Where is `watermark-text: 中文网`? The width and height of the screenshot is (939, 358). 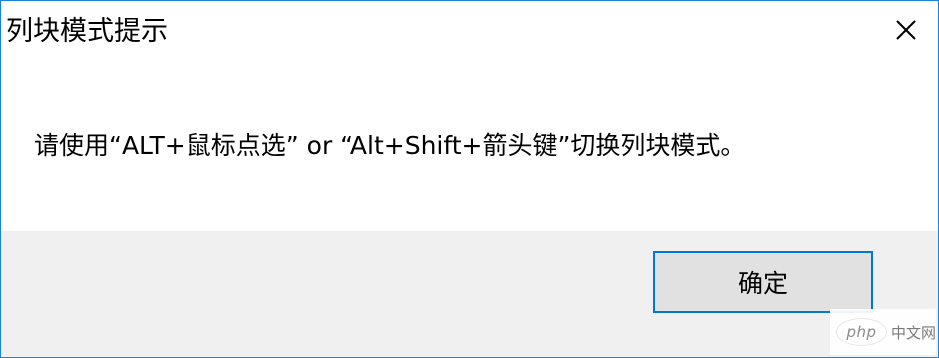 watermark-text: 中文网 is located at coordinates (913, 332).